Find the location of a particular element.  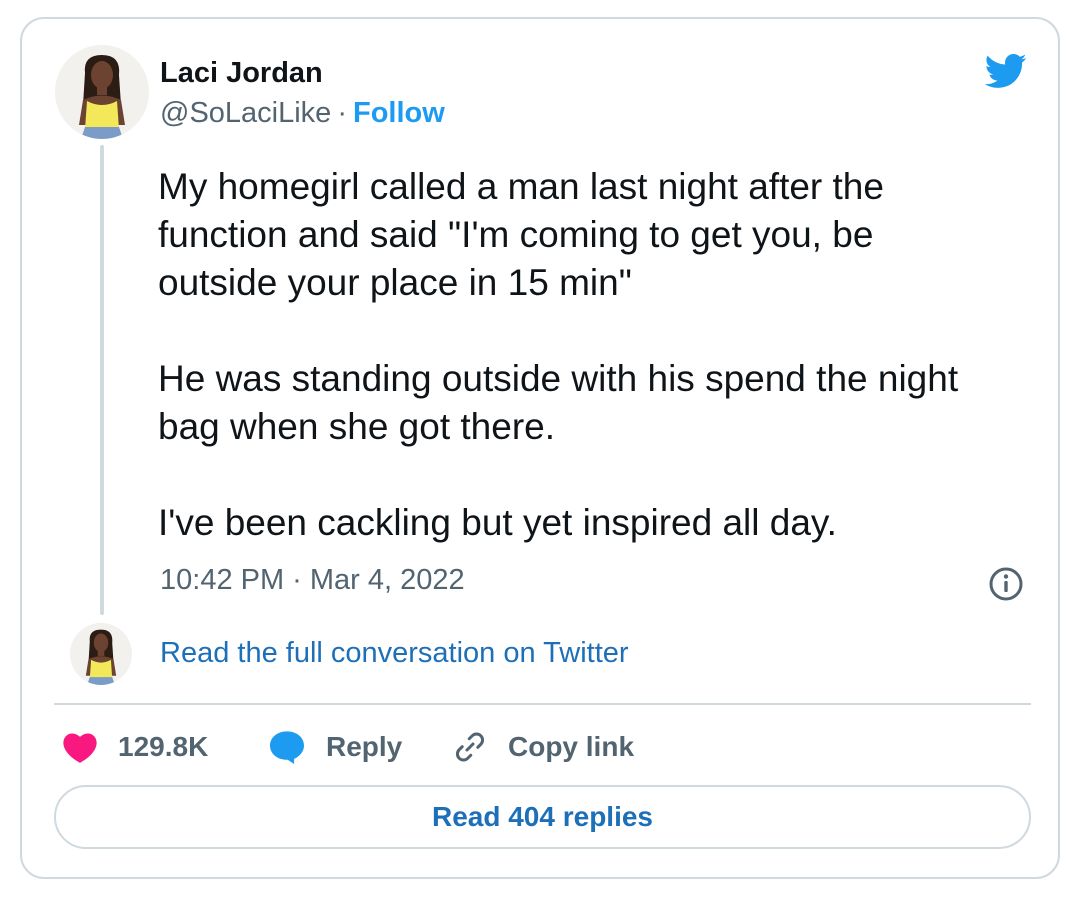

like-button: 129.8K is located at coordinates (135, 747).